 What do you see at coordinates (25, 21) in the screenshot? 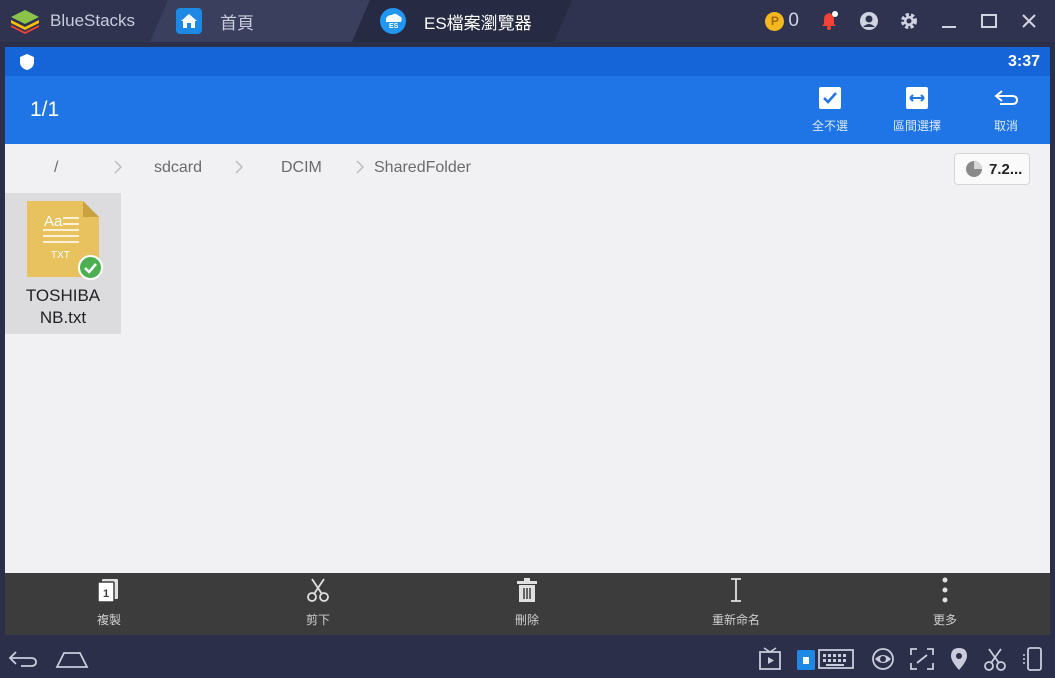
I see `bluestacks-logo-icon` at bounding box center [25, 21].